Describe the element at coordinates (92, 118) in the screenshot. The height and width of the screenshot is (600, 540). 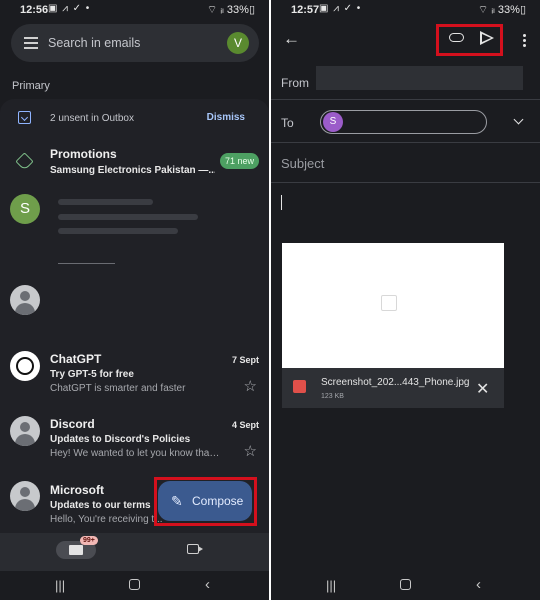
I see `outbox-text: 2 unsent in Outbox` at that location.